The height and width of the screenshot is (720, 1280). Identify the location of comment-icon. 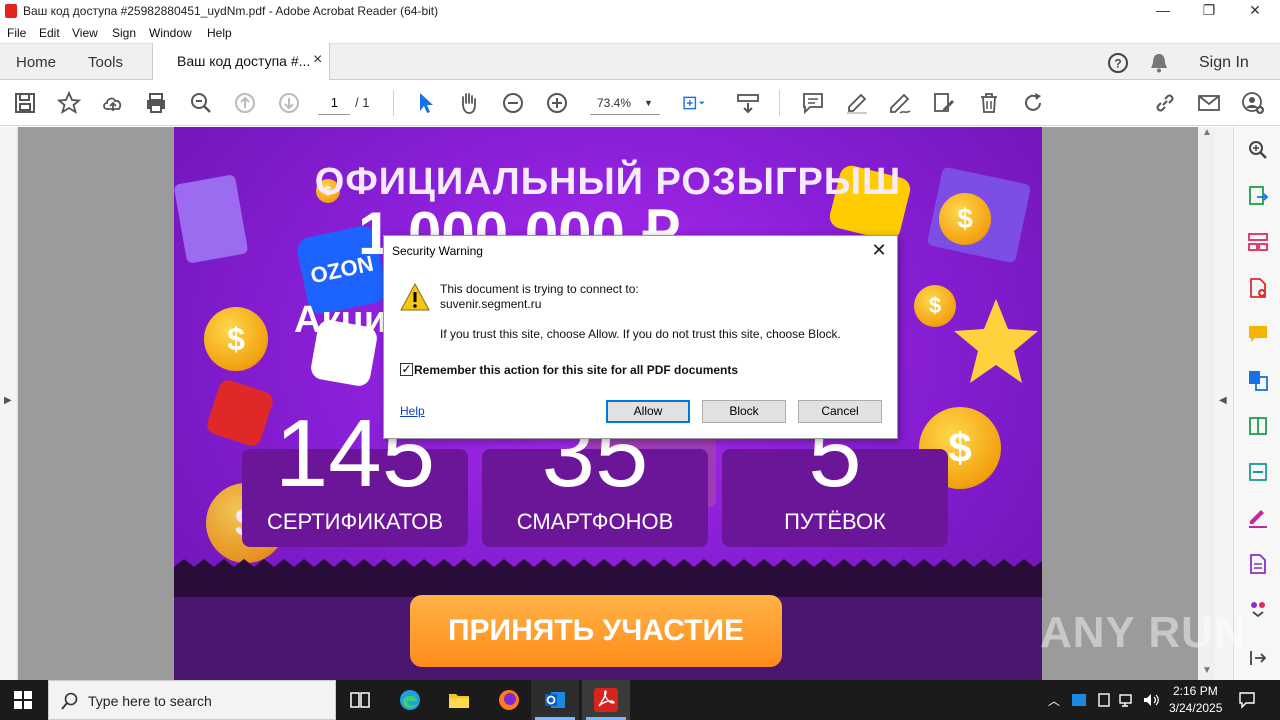
(813, 103).